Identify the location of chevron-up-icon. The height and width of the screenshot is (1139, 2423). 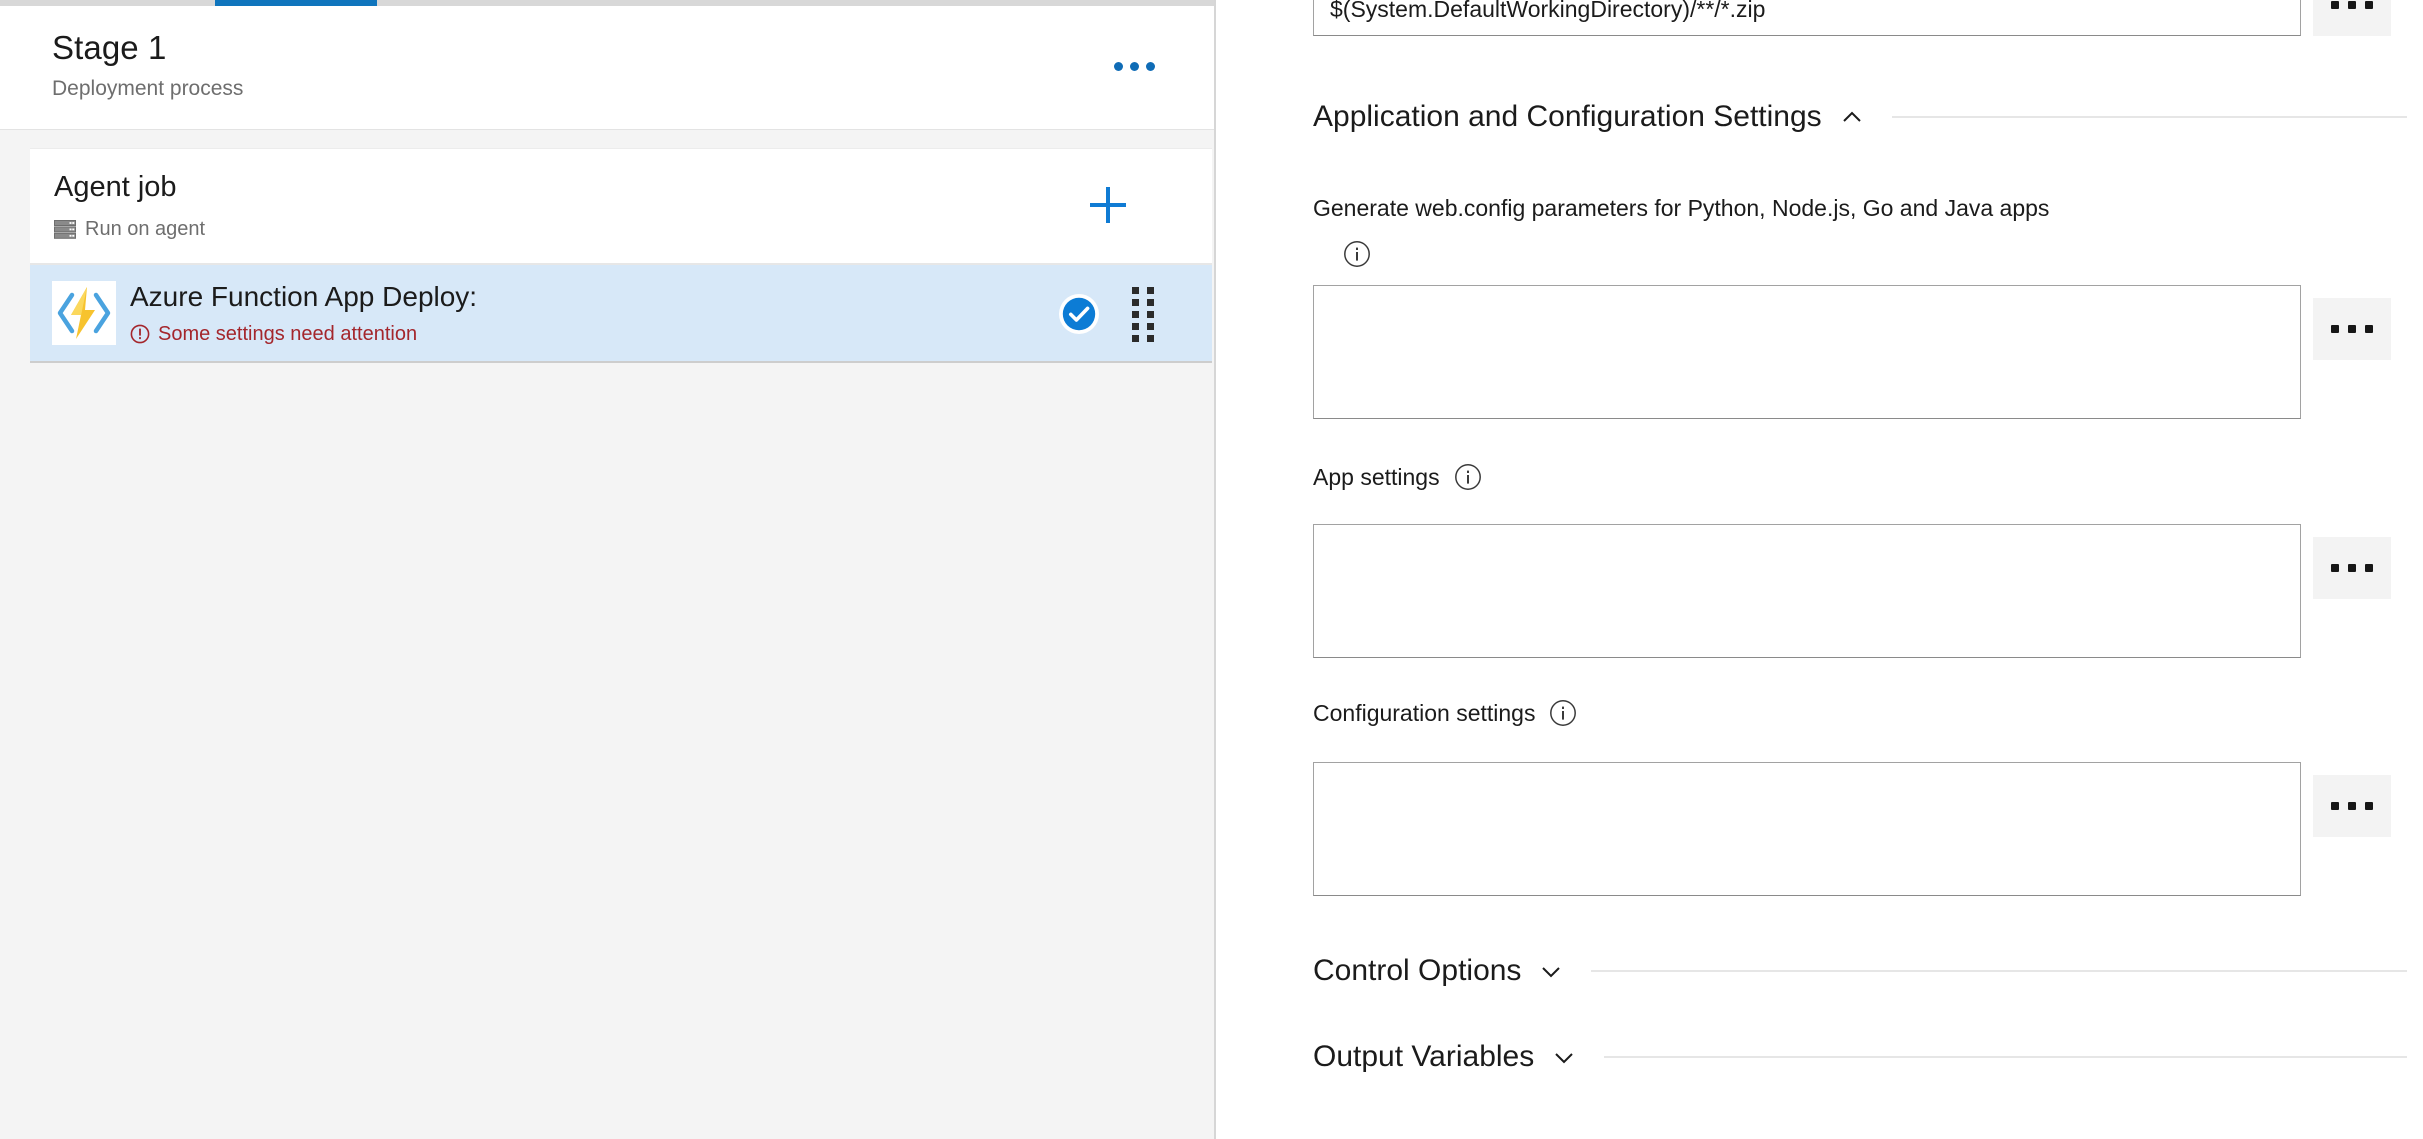
(1852, 117).